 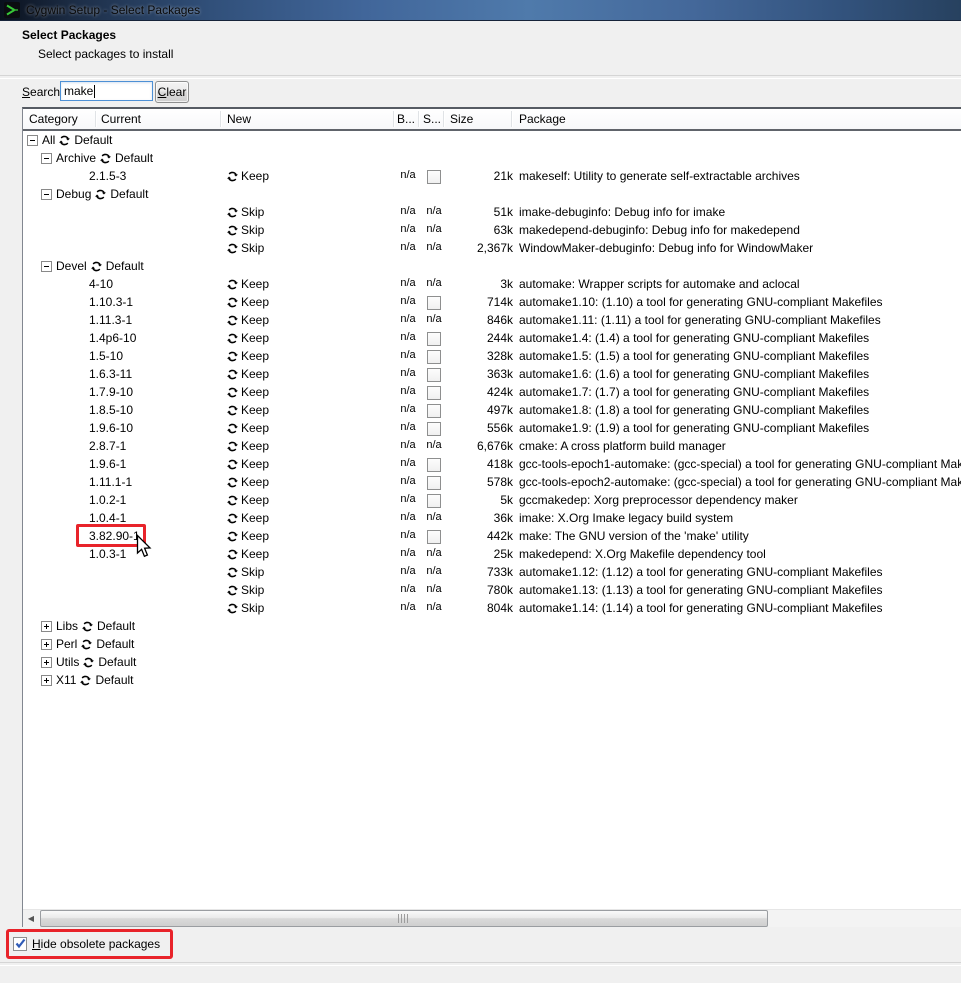 What do you see at coordinates (492, 266) in the screenshot?
I see `category-row: Devel Default` at bounding box center [492, 266].